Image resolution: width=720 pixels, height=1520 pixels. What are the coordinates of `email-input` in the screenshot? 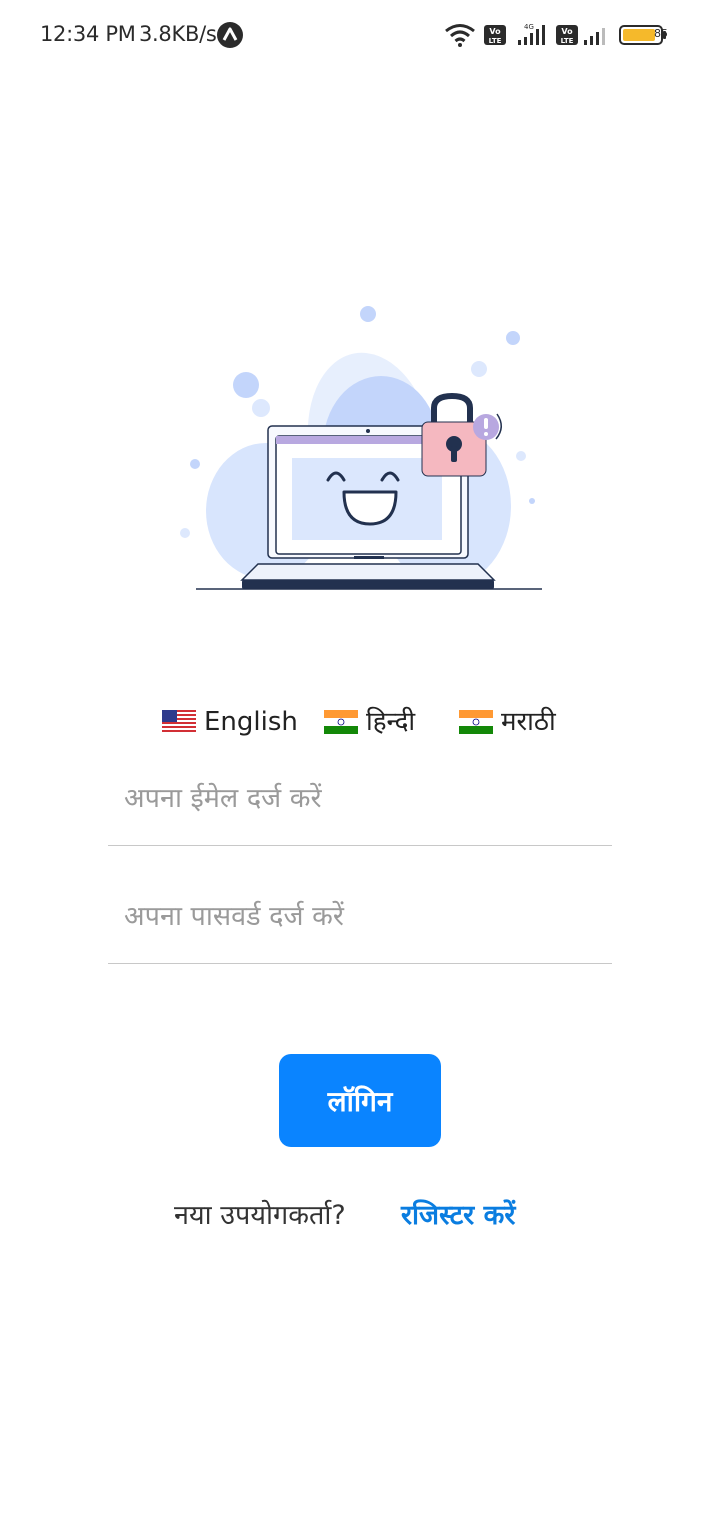 It's located at (364, 798).